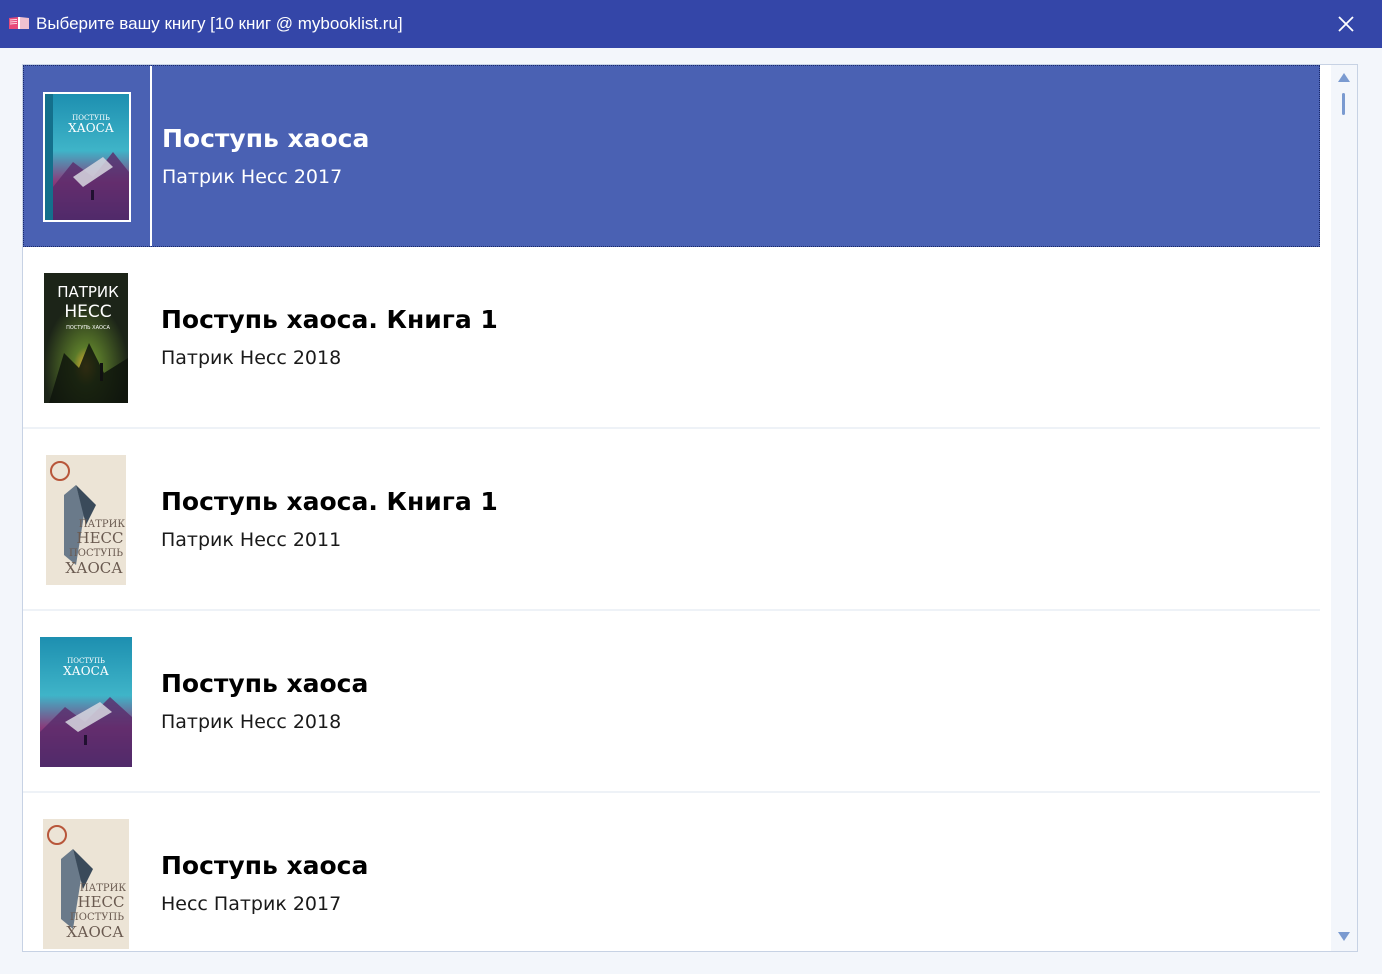 The image size is (1382, 974). I want to click on arrow-down-icon, so click(1344, 937).